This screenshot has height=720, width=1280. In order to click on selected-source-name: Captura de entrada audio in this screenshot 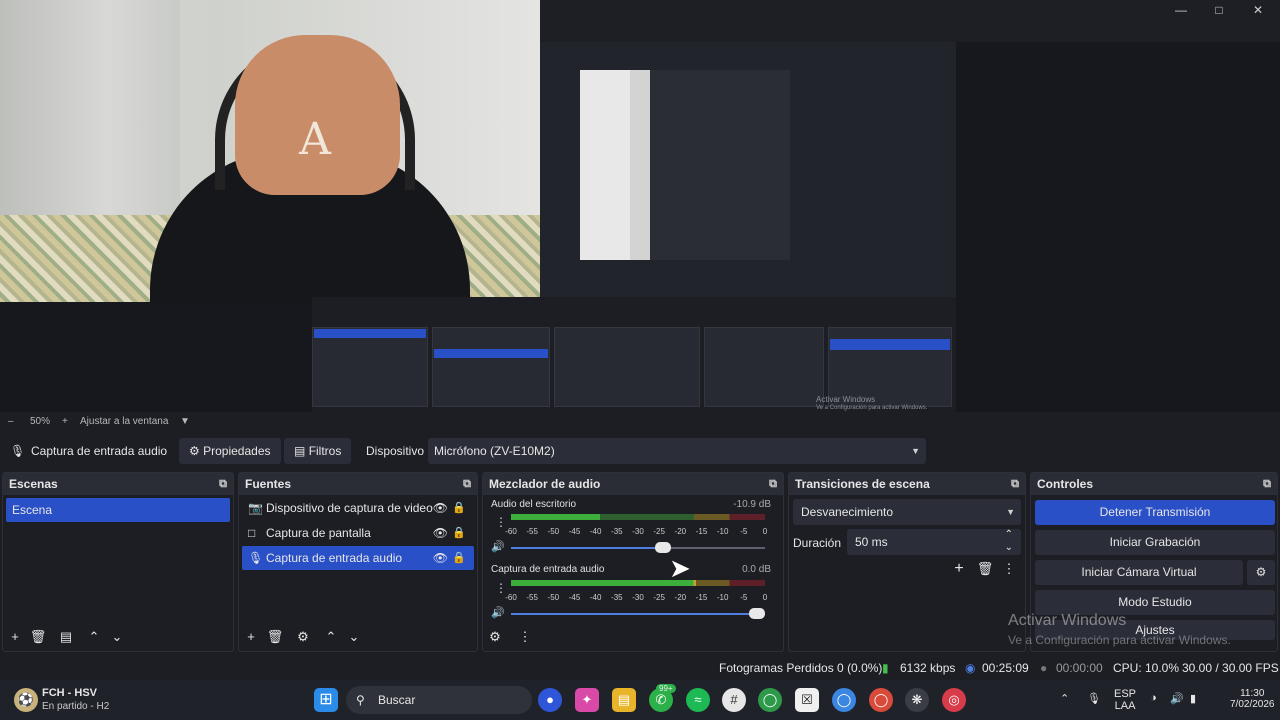, I will do `click(99, 451)`.